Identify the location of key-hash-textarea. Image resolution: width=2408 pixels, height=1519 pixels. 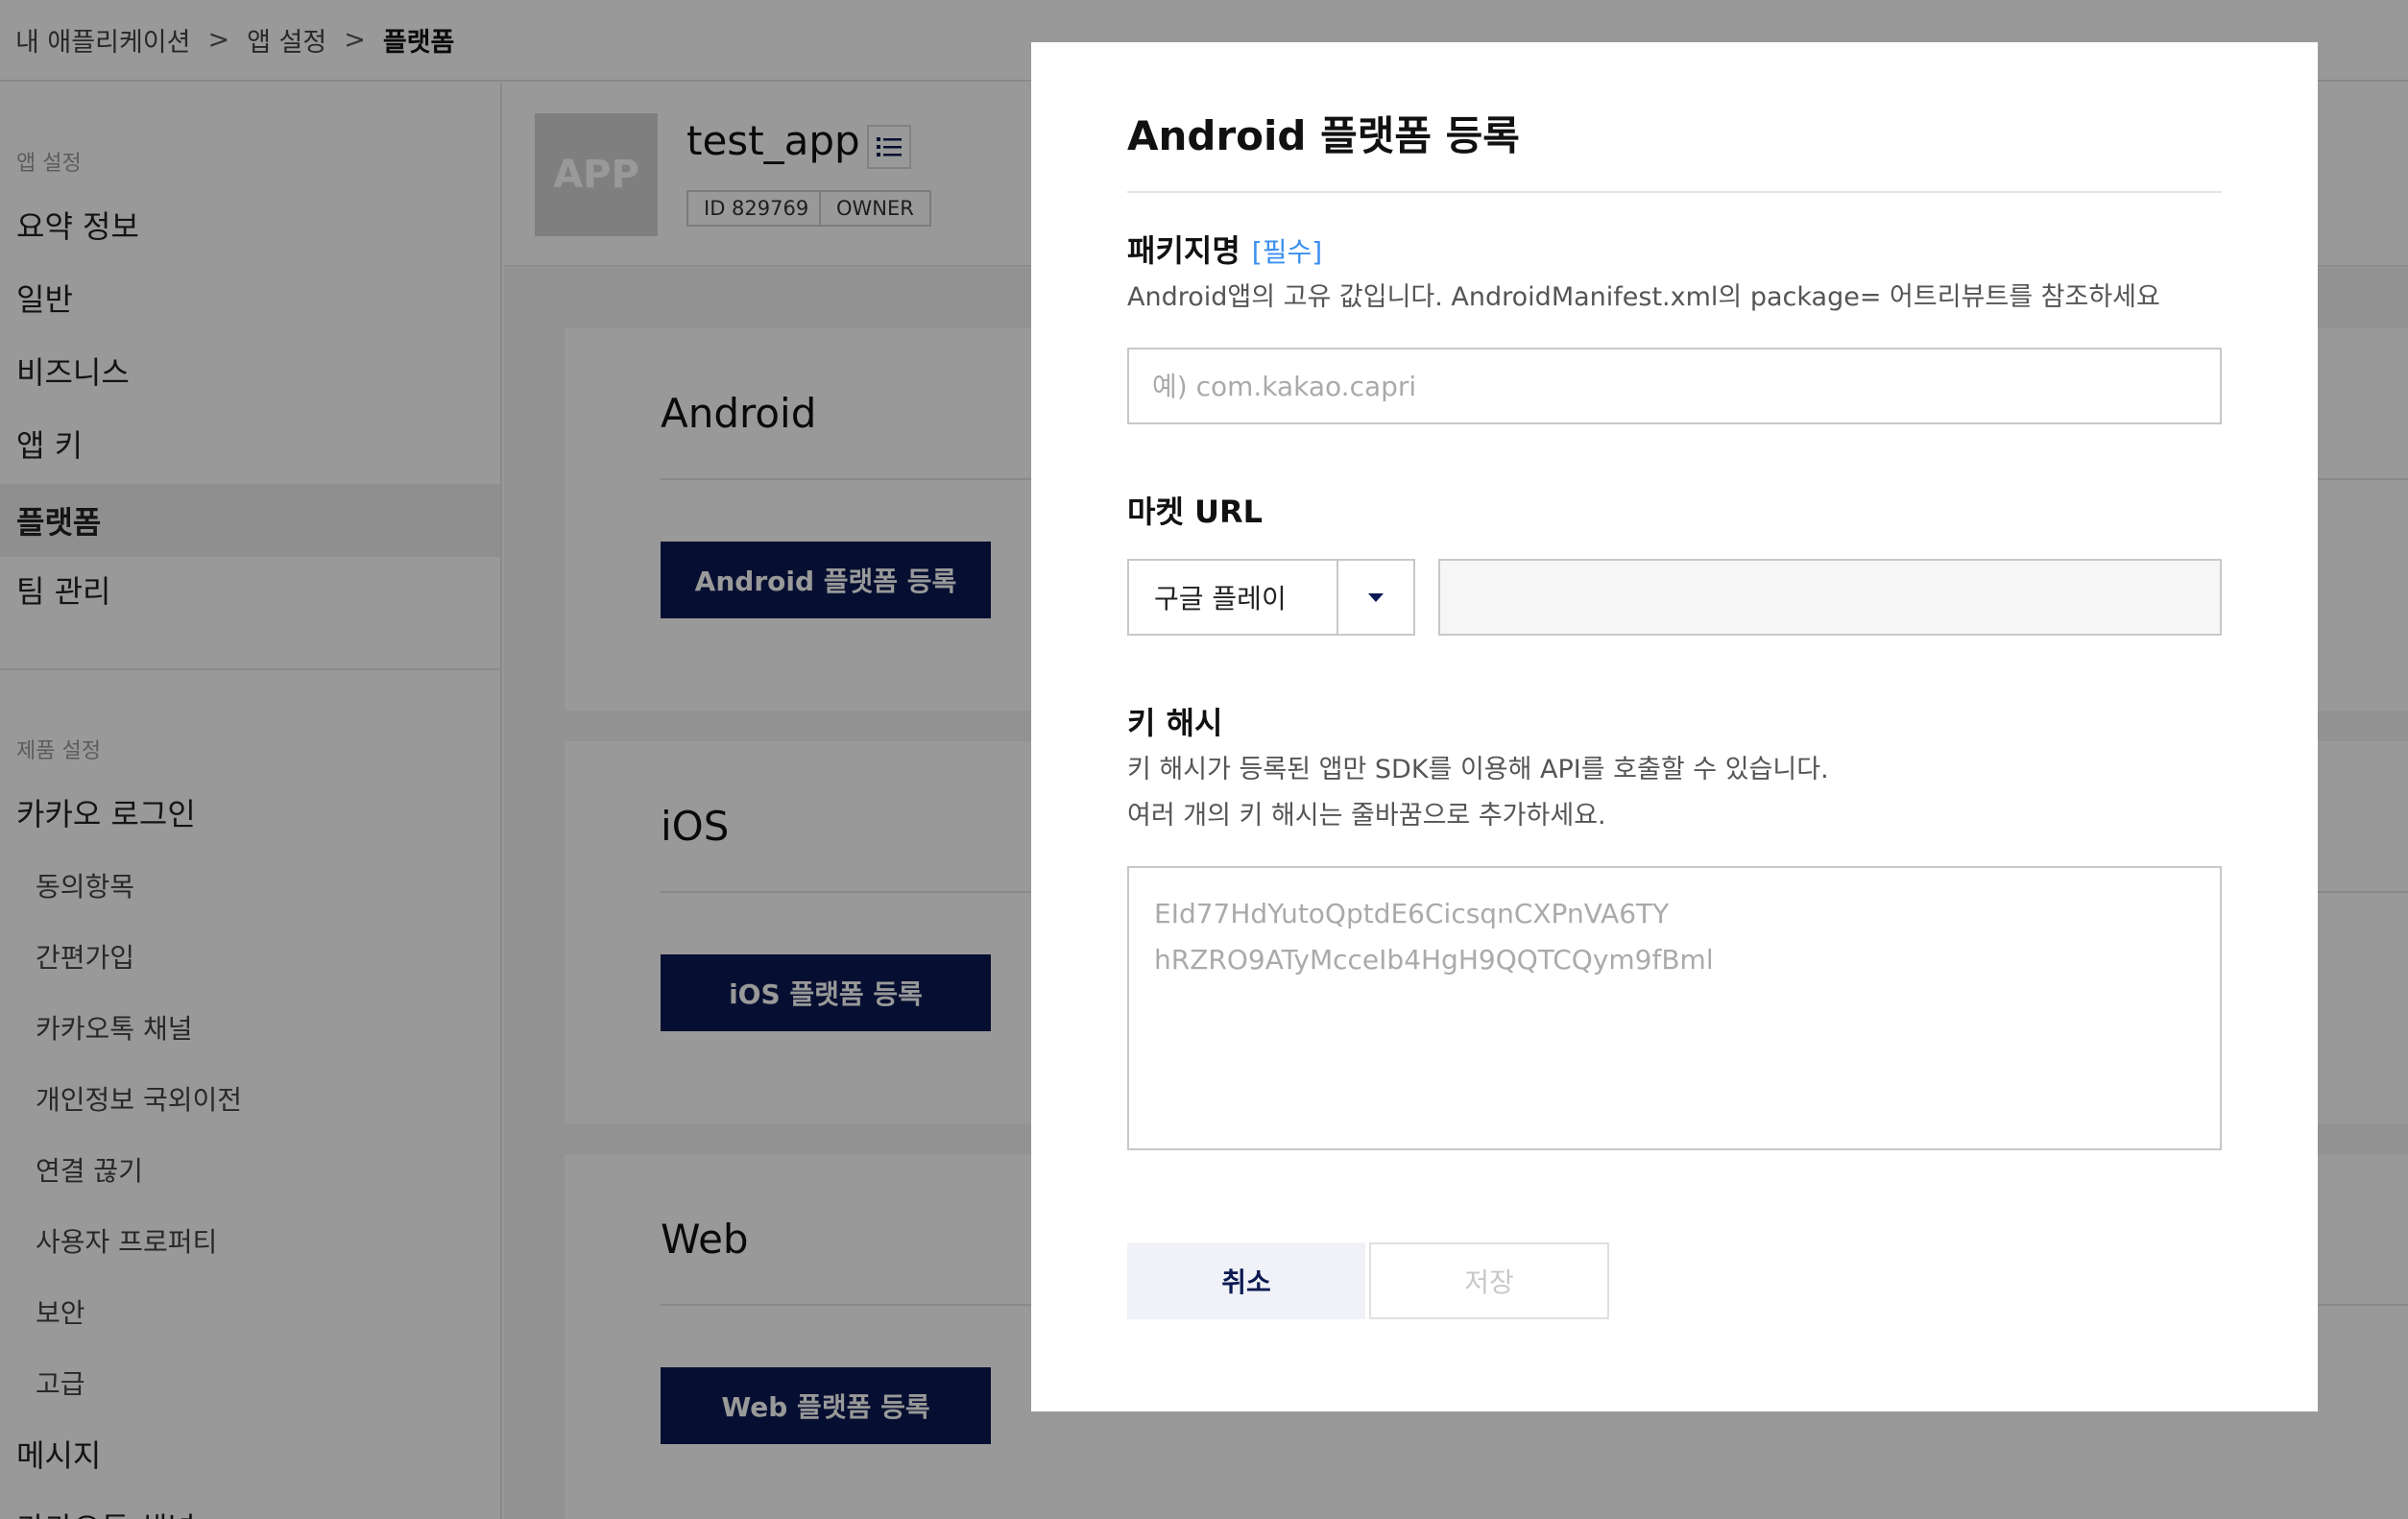
(1675, 1008).